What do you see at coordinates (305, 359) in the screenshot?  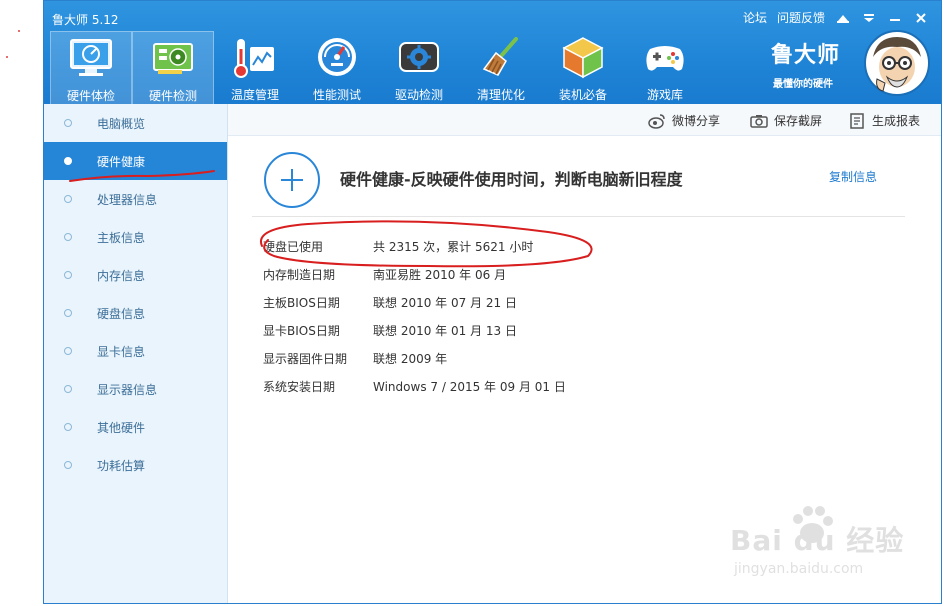 I see `info-key: 显示器固件日期` at bounding box center [305, 359].